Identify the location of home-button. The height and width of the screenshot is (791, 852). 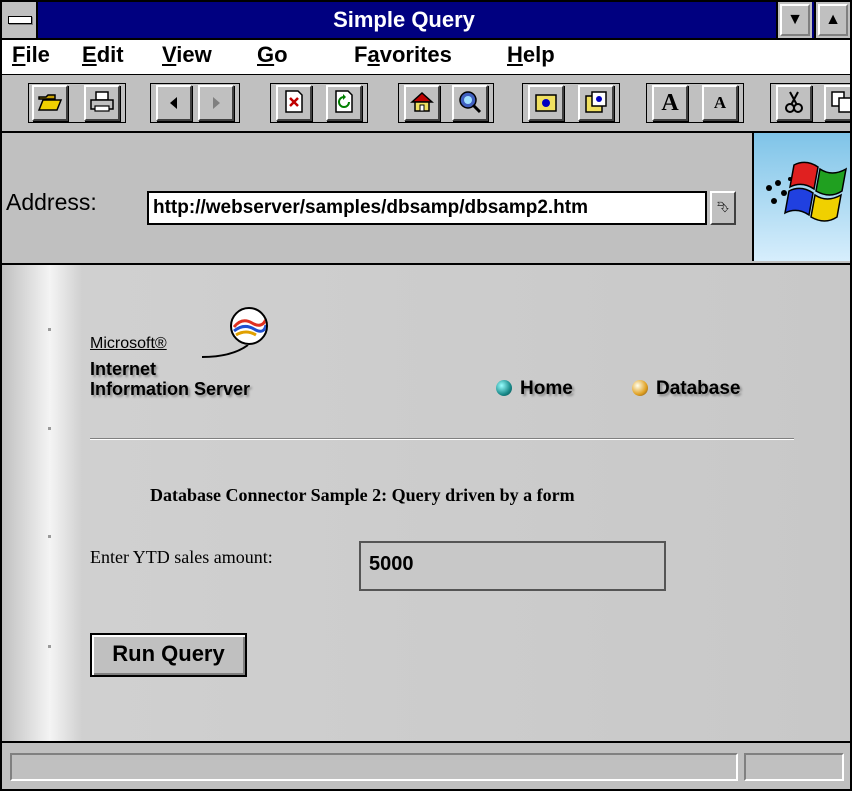
(422, 103).